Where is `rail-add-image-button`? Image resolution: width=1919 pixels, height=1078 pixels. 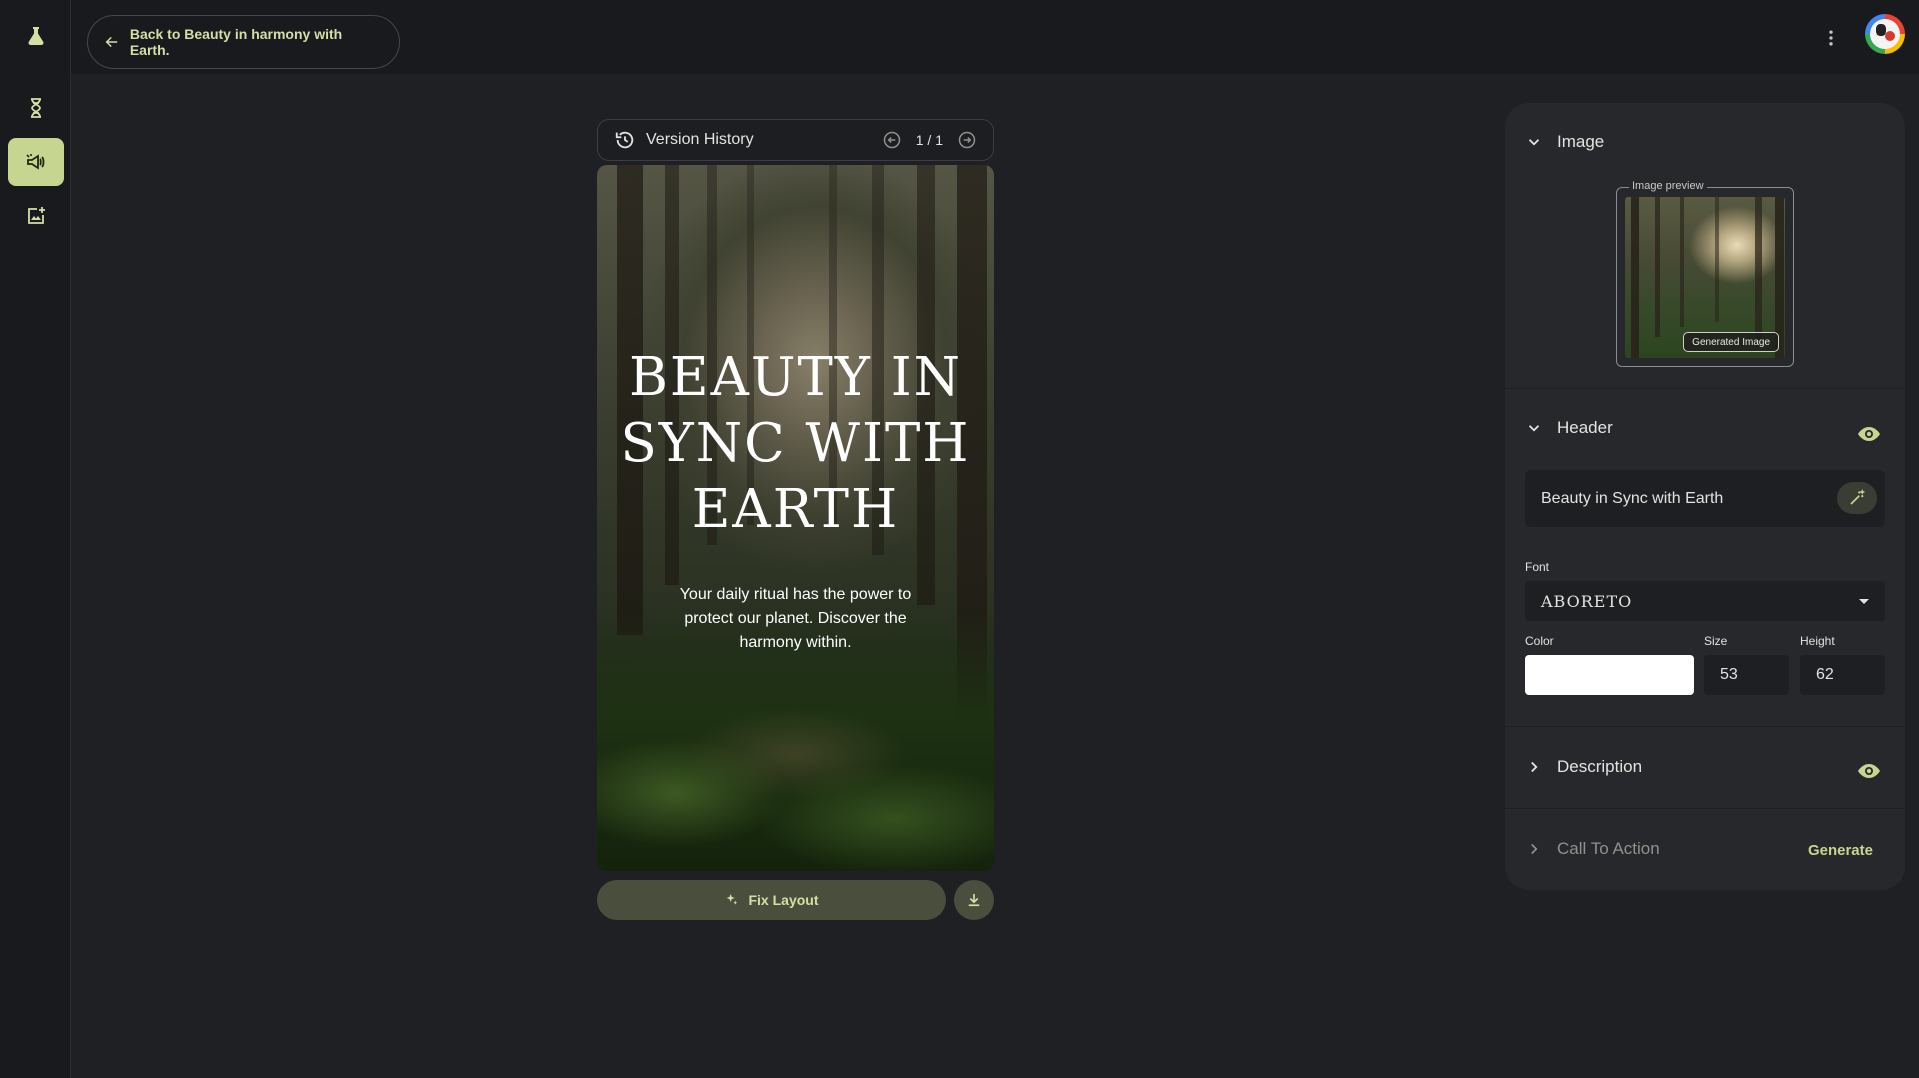 rail-add-image-button is located at coordinates (36, 216).